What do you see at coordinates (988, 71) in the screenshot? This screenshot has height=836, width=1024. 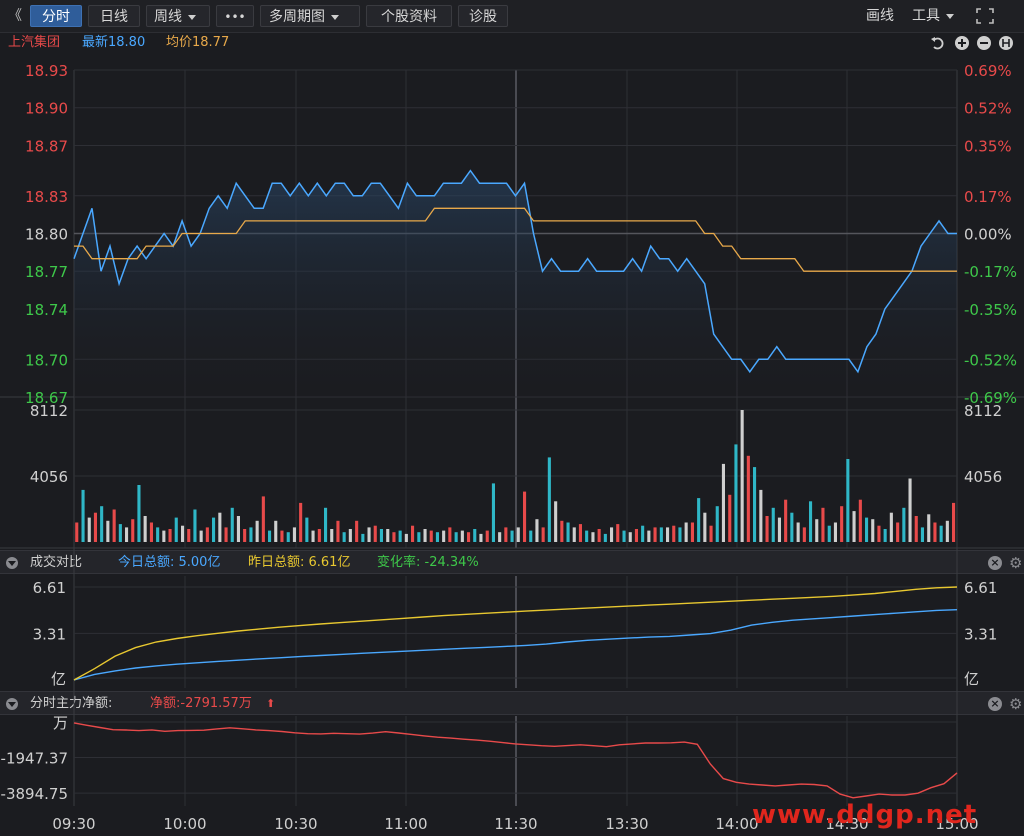 I see `percent-tick-label: 0.69%` at bounding box center [988, 71].